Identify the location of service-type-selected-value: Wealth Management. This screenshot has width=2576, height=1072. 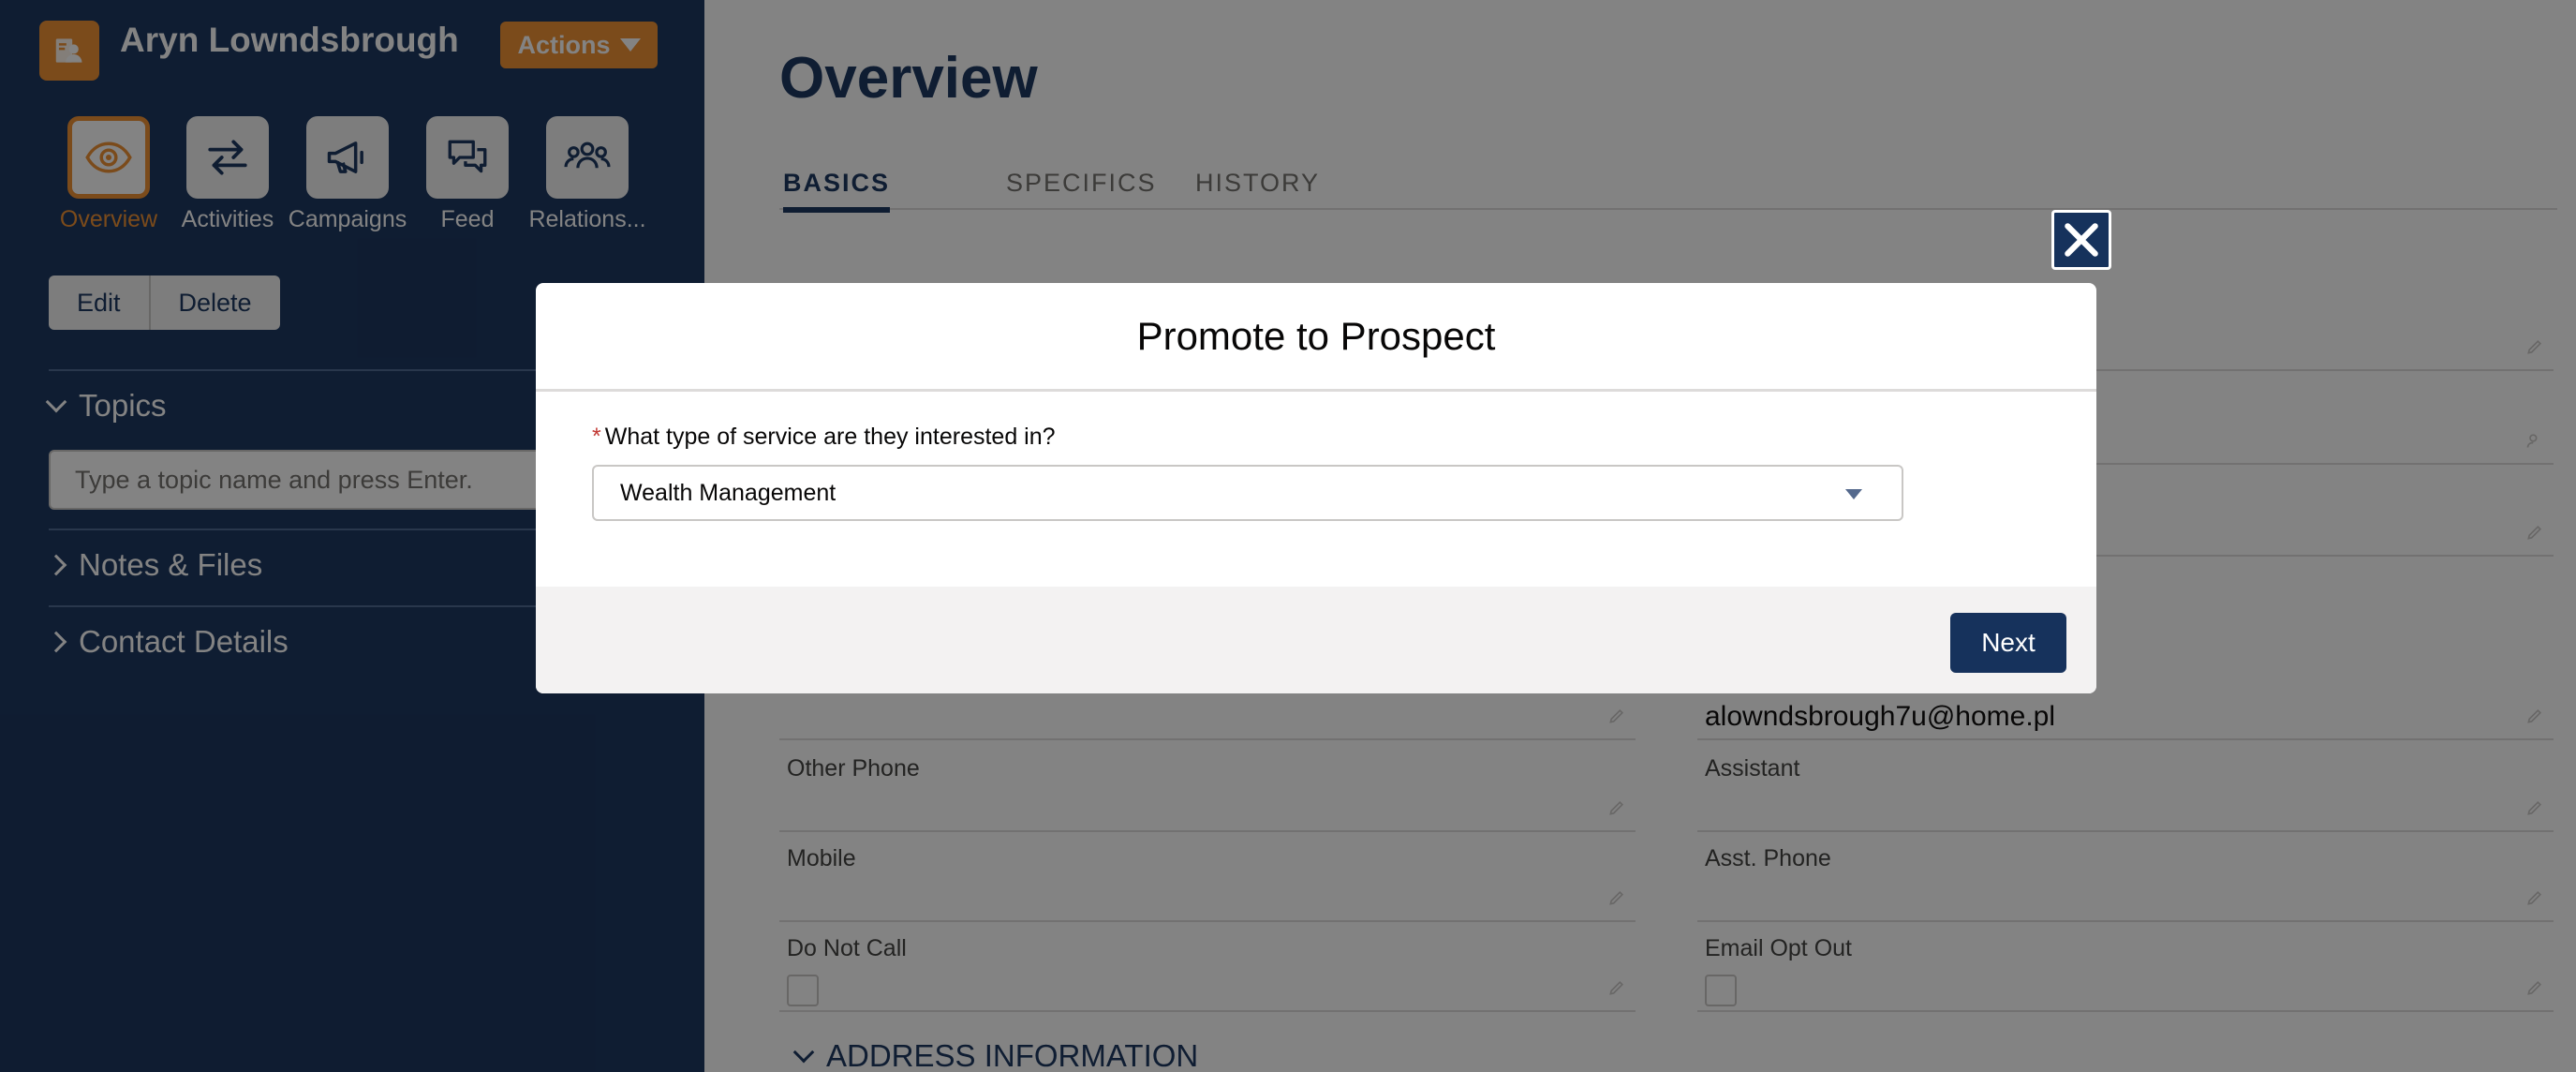
(728, 493).